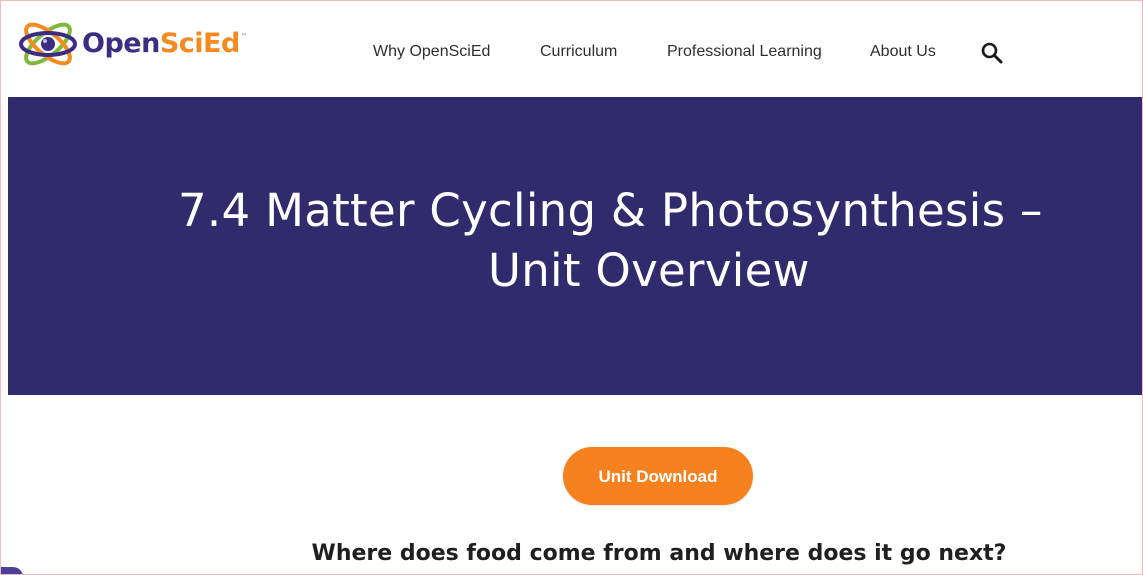 The image size is (1143, 575). Describe the element at coordinates (431, 52) in the screenshot. I see `nav-item-why-openscied: Why OpenSciEd` at that location.